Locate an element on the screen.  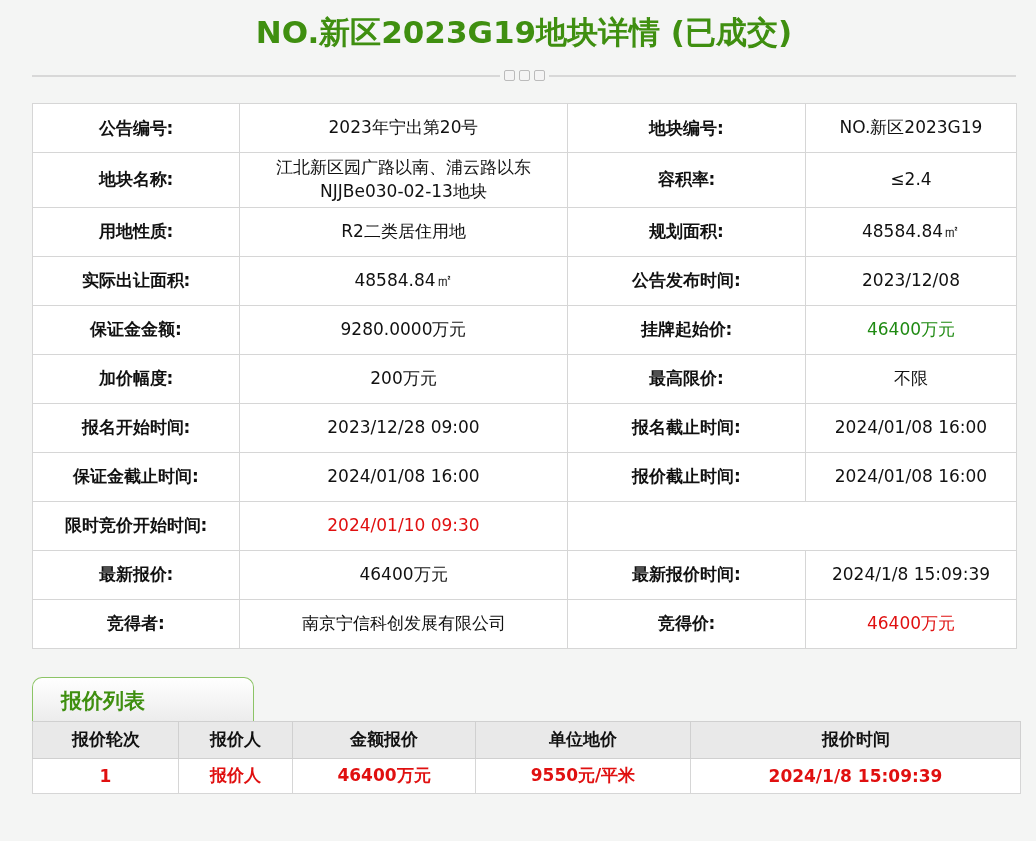
field-label: 最高限价: is located at coordinates (686, 379).